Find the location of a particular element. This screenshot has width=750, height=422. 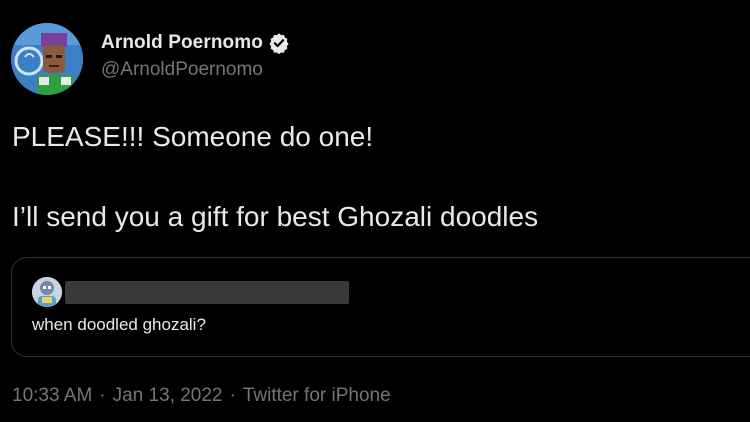

author-avatar is located at coordinates (47, 59).